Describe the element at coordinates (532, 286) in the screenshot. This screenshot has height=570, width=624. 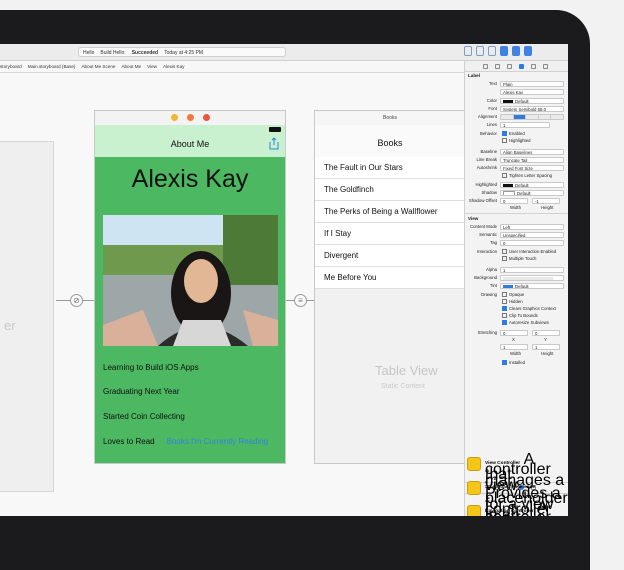
I see `tint-select: Default` at that location.